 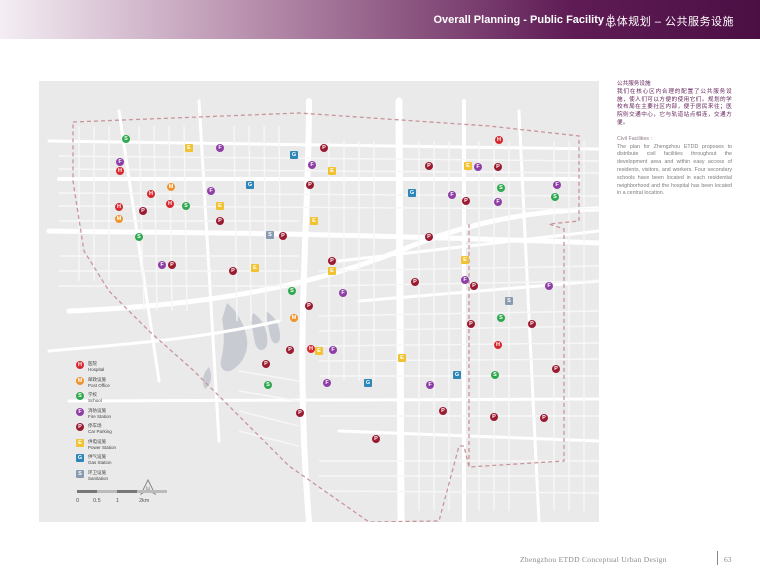 What do you see at coordinates (80, 458) in the screenshot?
I see `legend-icon: G` at bounding box center [80, 458].